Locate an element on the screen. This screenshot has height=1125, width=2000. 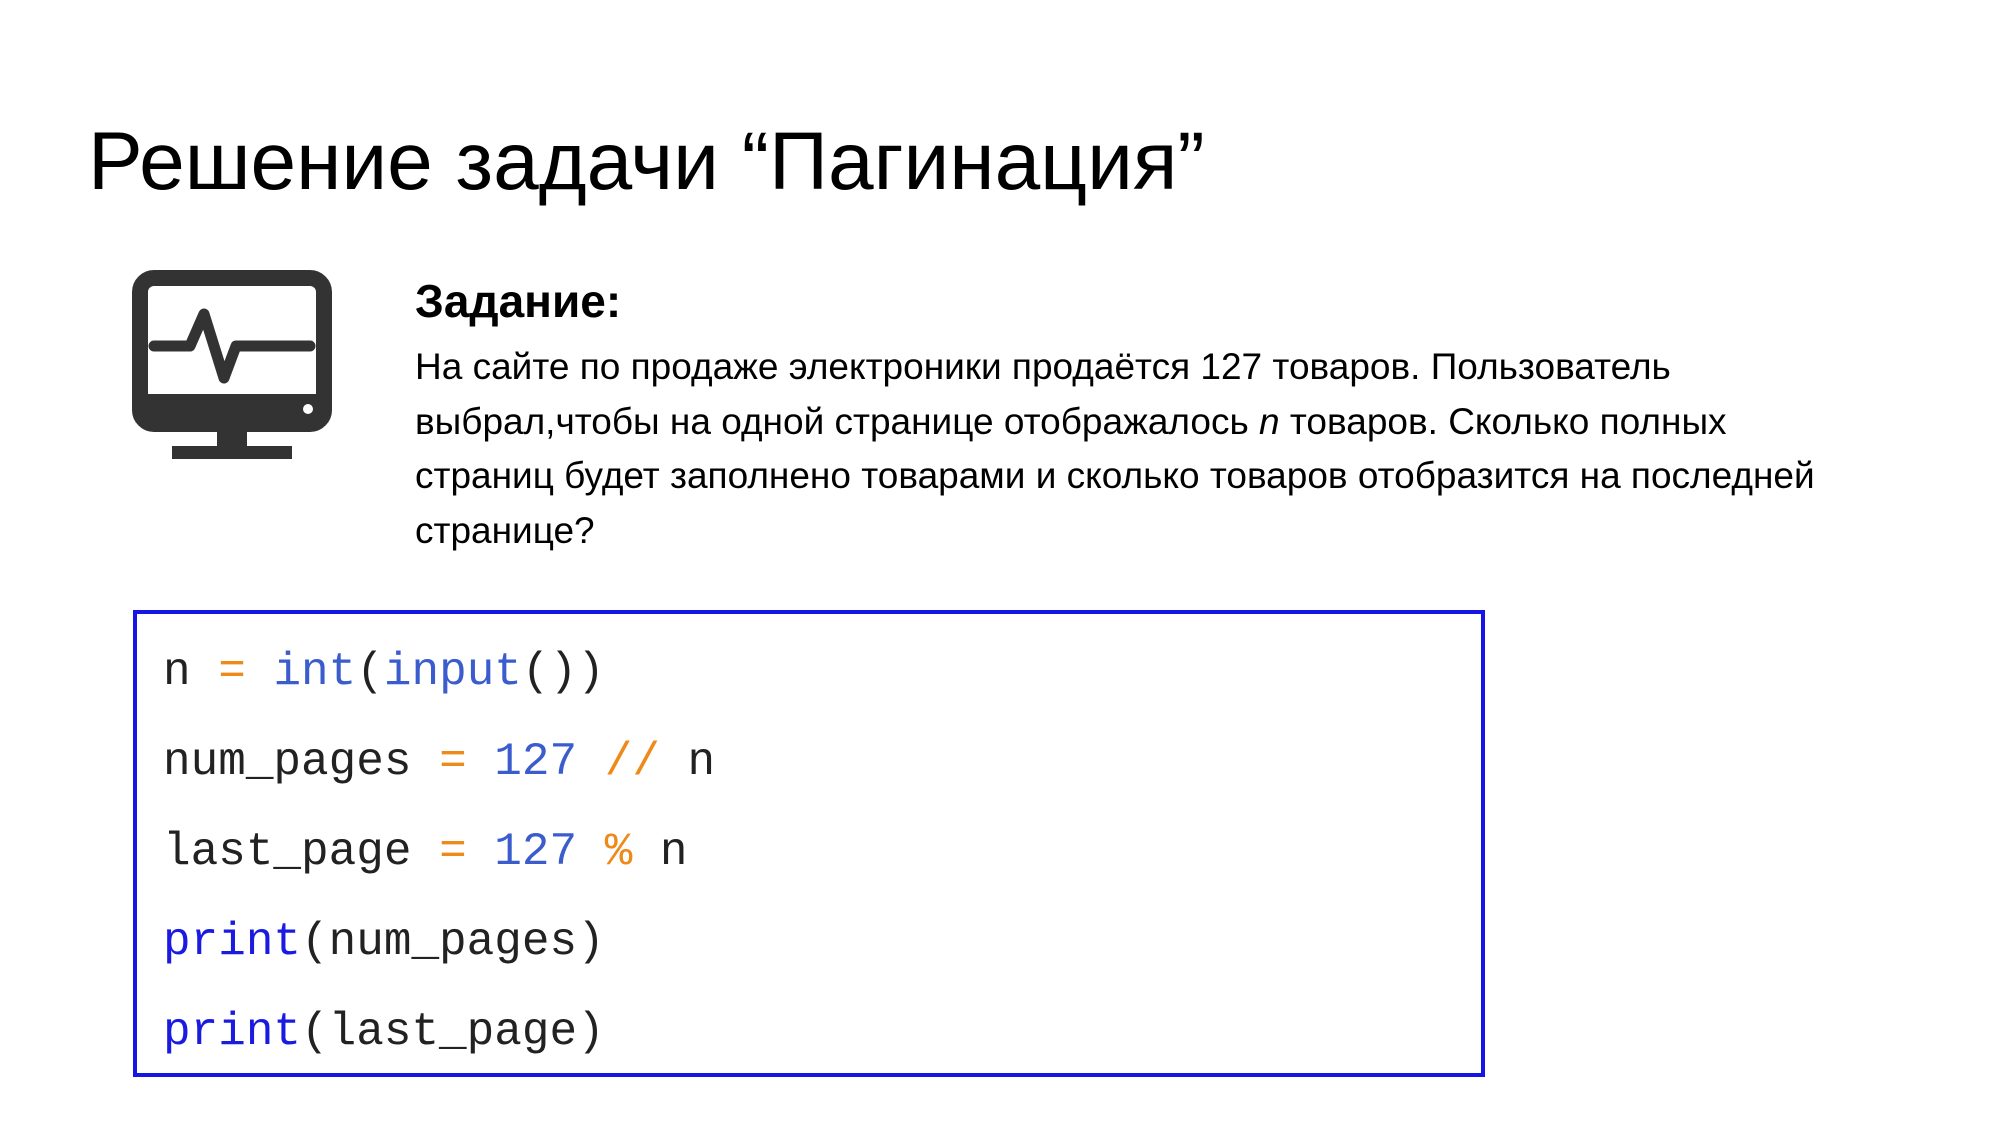
code-line: print(last_page) is located at coordinates (384, 1032).